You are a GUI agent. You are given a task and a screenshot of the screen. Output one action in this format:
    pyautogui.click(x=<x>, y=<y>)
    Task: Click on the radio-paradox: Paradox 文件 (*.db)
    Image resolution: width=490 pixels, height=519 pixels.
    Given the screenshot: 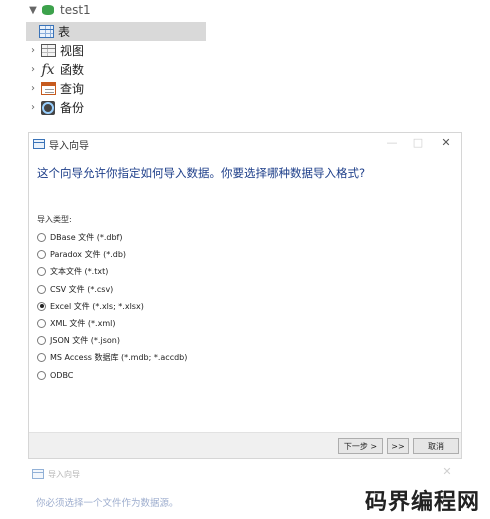 What is the action you would take?
    pyautogui.click(x=112, y=254)
    